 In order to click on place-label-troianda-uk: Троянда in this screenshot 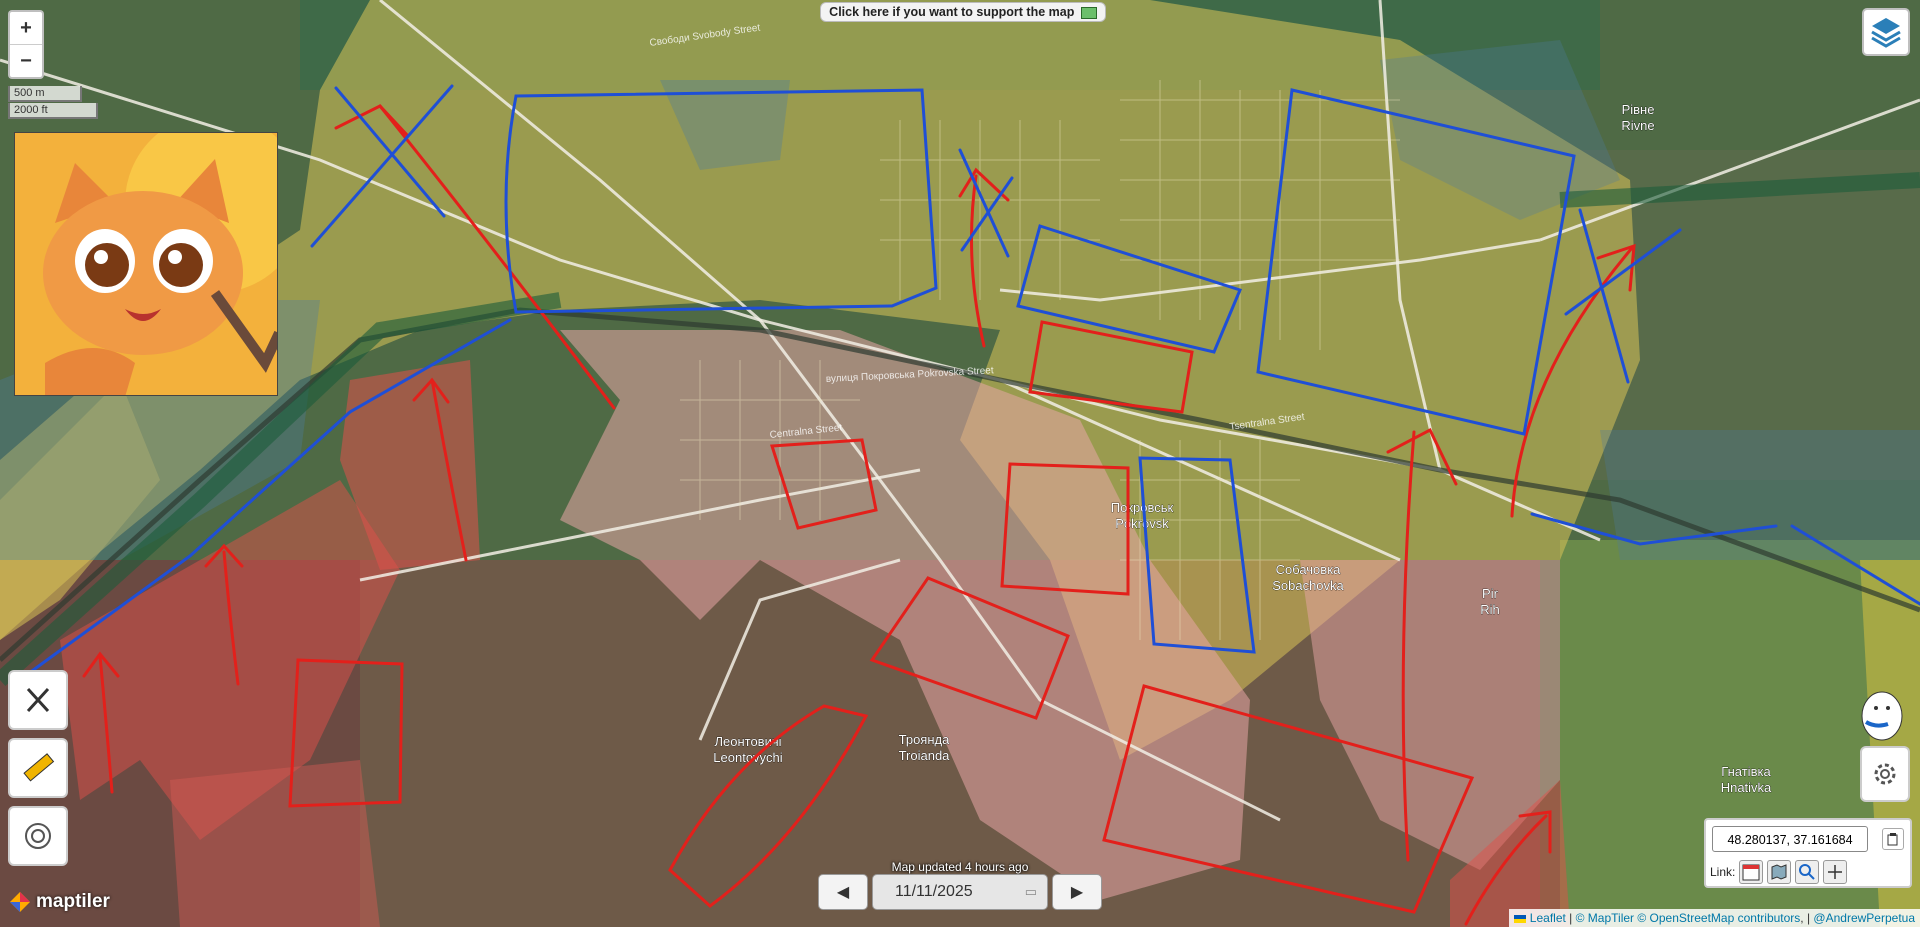, I will do `click(924, 739)`.